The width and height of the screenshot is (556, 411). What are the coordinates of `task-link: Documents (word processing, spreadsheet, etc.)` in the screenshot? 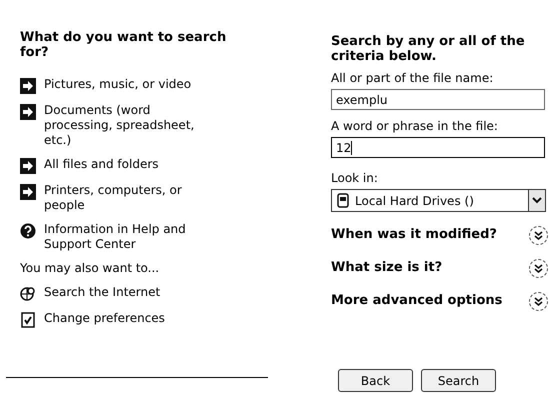 It's located at (129, 125).